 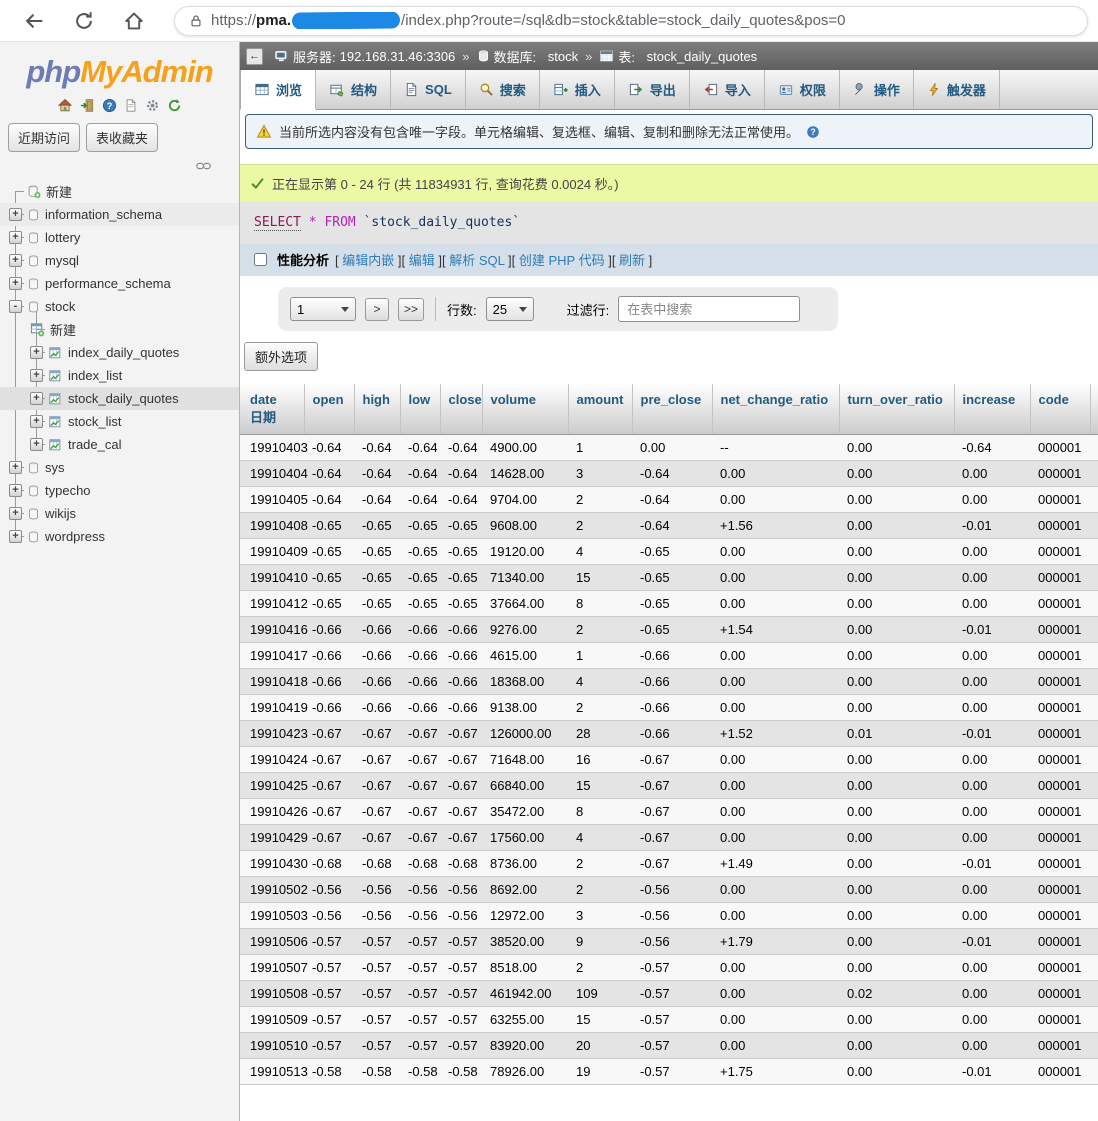 I want to click on column-header-pre_close: pre_close, so click(x=672, y=409).